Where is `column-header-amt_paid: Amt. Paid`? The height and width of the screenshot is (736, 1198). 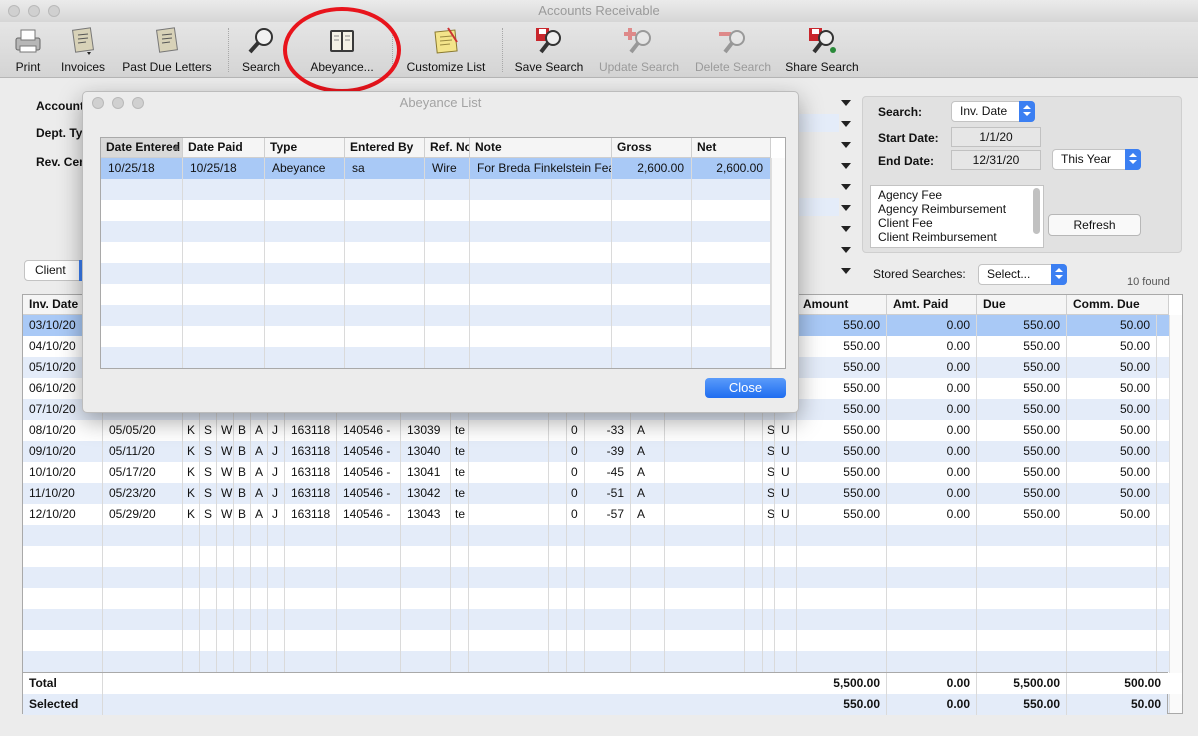
column-header-amt_paid: Amt. Paid is located at coordinates (932, 305).